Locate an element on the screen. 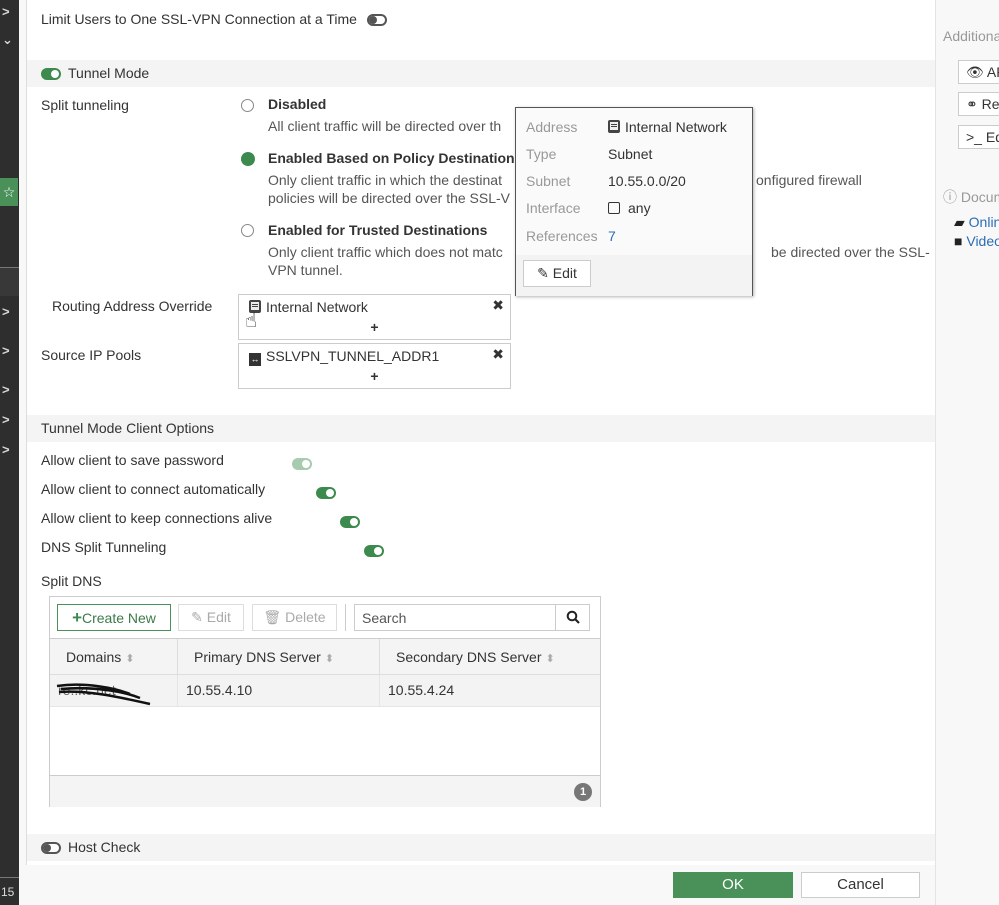 This screenshot has height=905, width=999. tooltip-row-subnet: Subnet 10.55.0.0/20 is located at coordinates (606, 181).